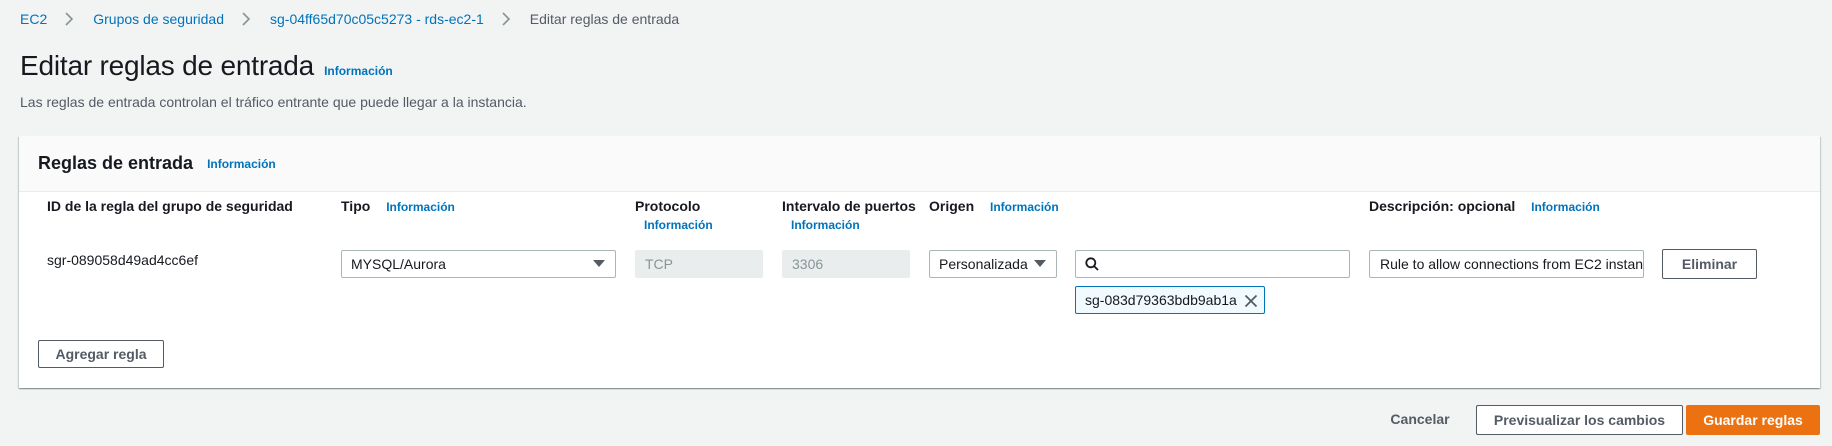 The width and height of the screenshot is (1832, 446). I want to click on source-type-select: Personalizada, so click(993, 264).